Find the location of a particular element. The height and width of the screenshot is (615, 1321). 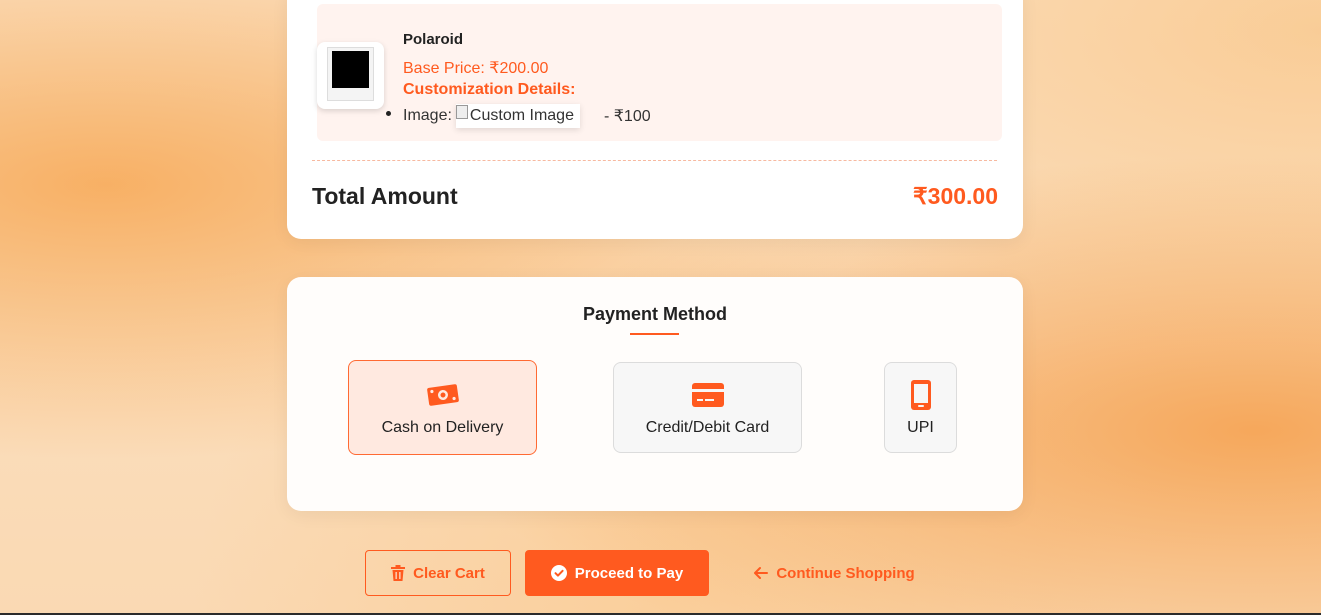

product-thumbnail is located at coordinates (350, 75).